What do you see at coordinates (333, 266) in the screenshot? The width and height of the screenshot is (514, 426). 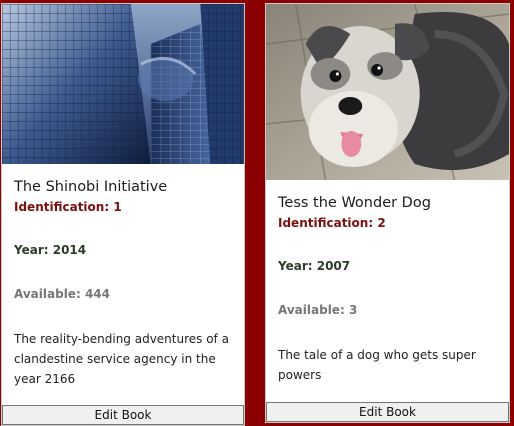 I see `year-value: 2007` at bounding box center [333, 266].